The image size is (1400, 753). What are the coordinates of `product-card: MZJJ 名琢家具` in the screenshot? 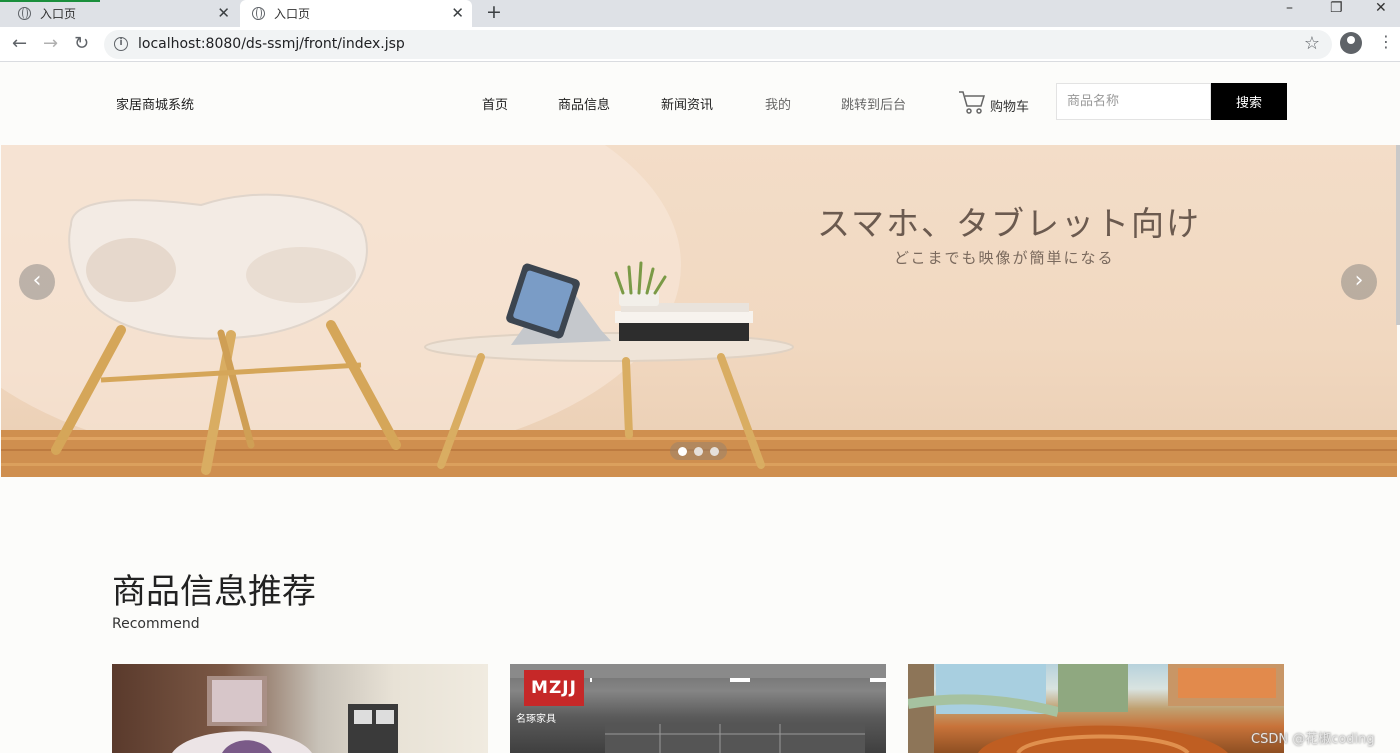 It's located at (698, 708).